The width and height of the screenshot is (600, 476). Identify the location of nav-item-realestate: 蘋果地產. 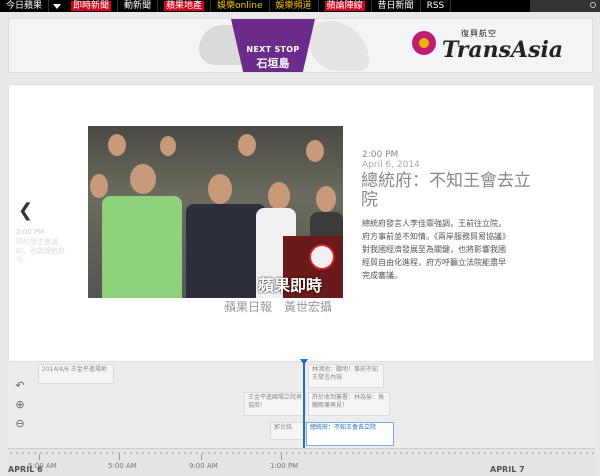
(185, 6).